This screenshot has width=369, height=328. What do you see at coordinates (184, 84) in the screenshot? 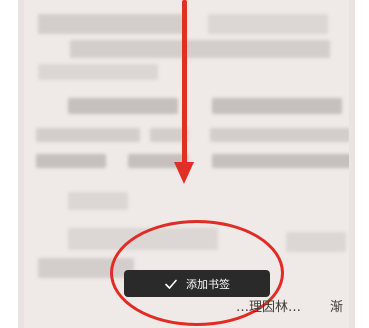
I see `annotation-arrow` at bounding box center [184, 84].